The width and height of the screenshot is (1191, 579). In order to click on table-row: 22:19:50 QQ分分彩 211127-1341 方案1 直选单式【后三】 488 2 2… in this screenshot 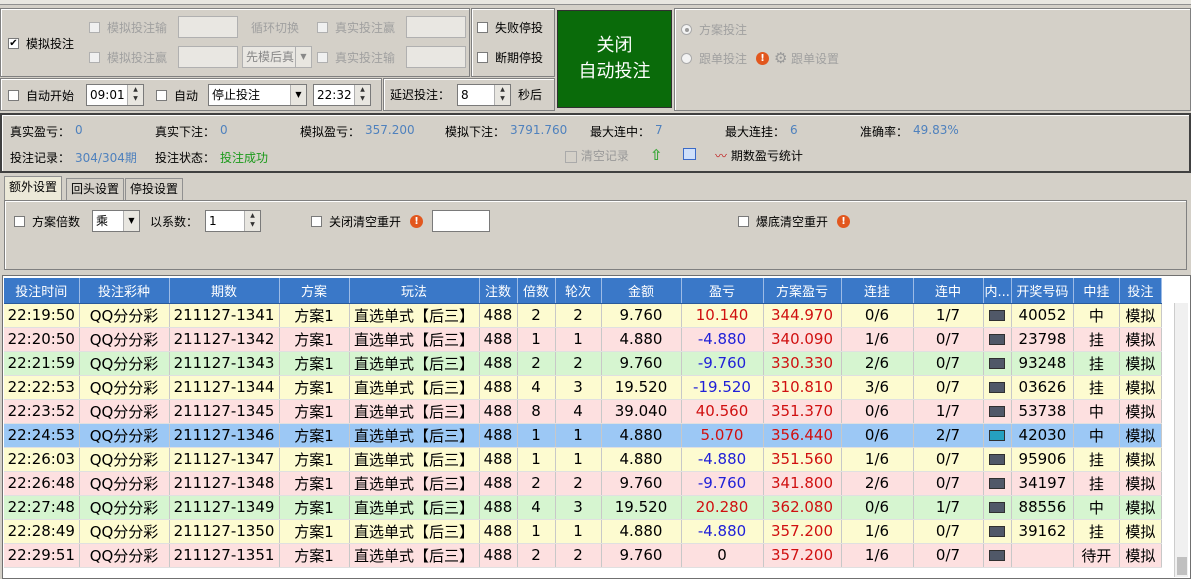, I will do `click(583, 315)`.